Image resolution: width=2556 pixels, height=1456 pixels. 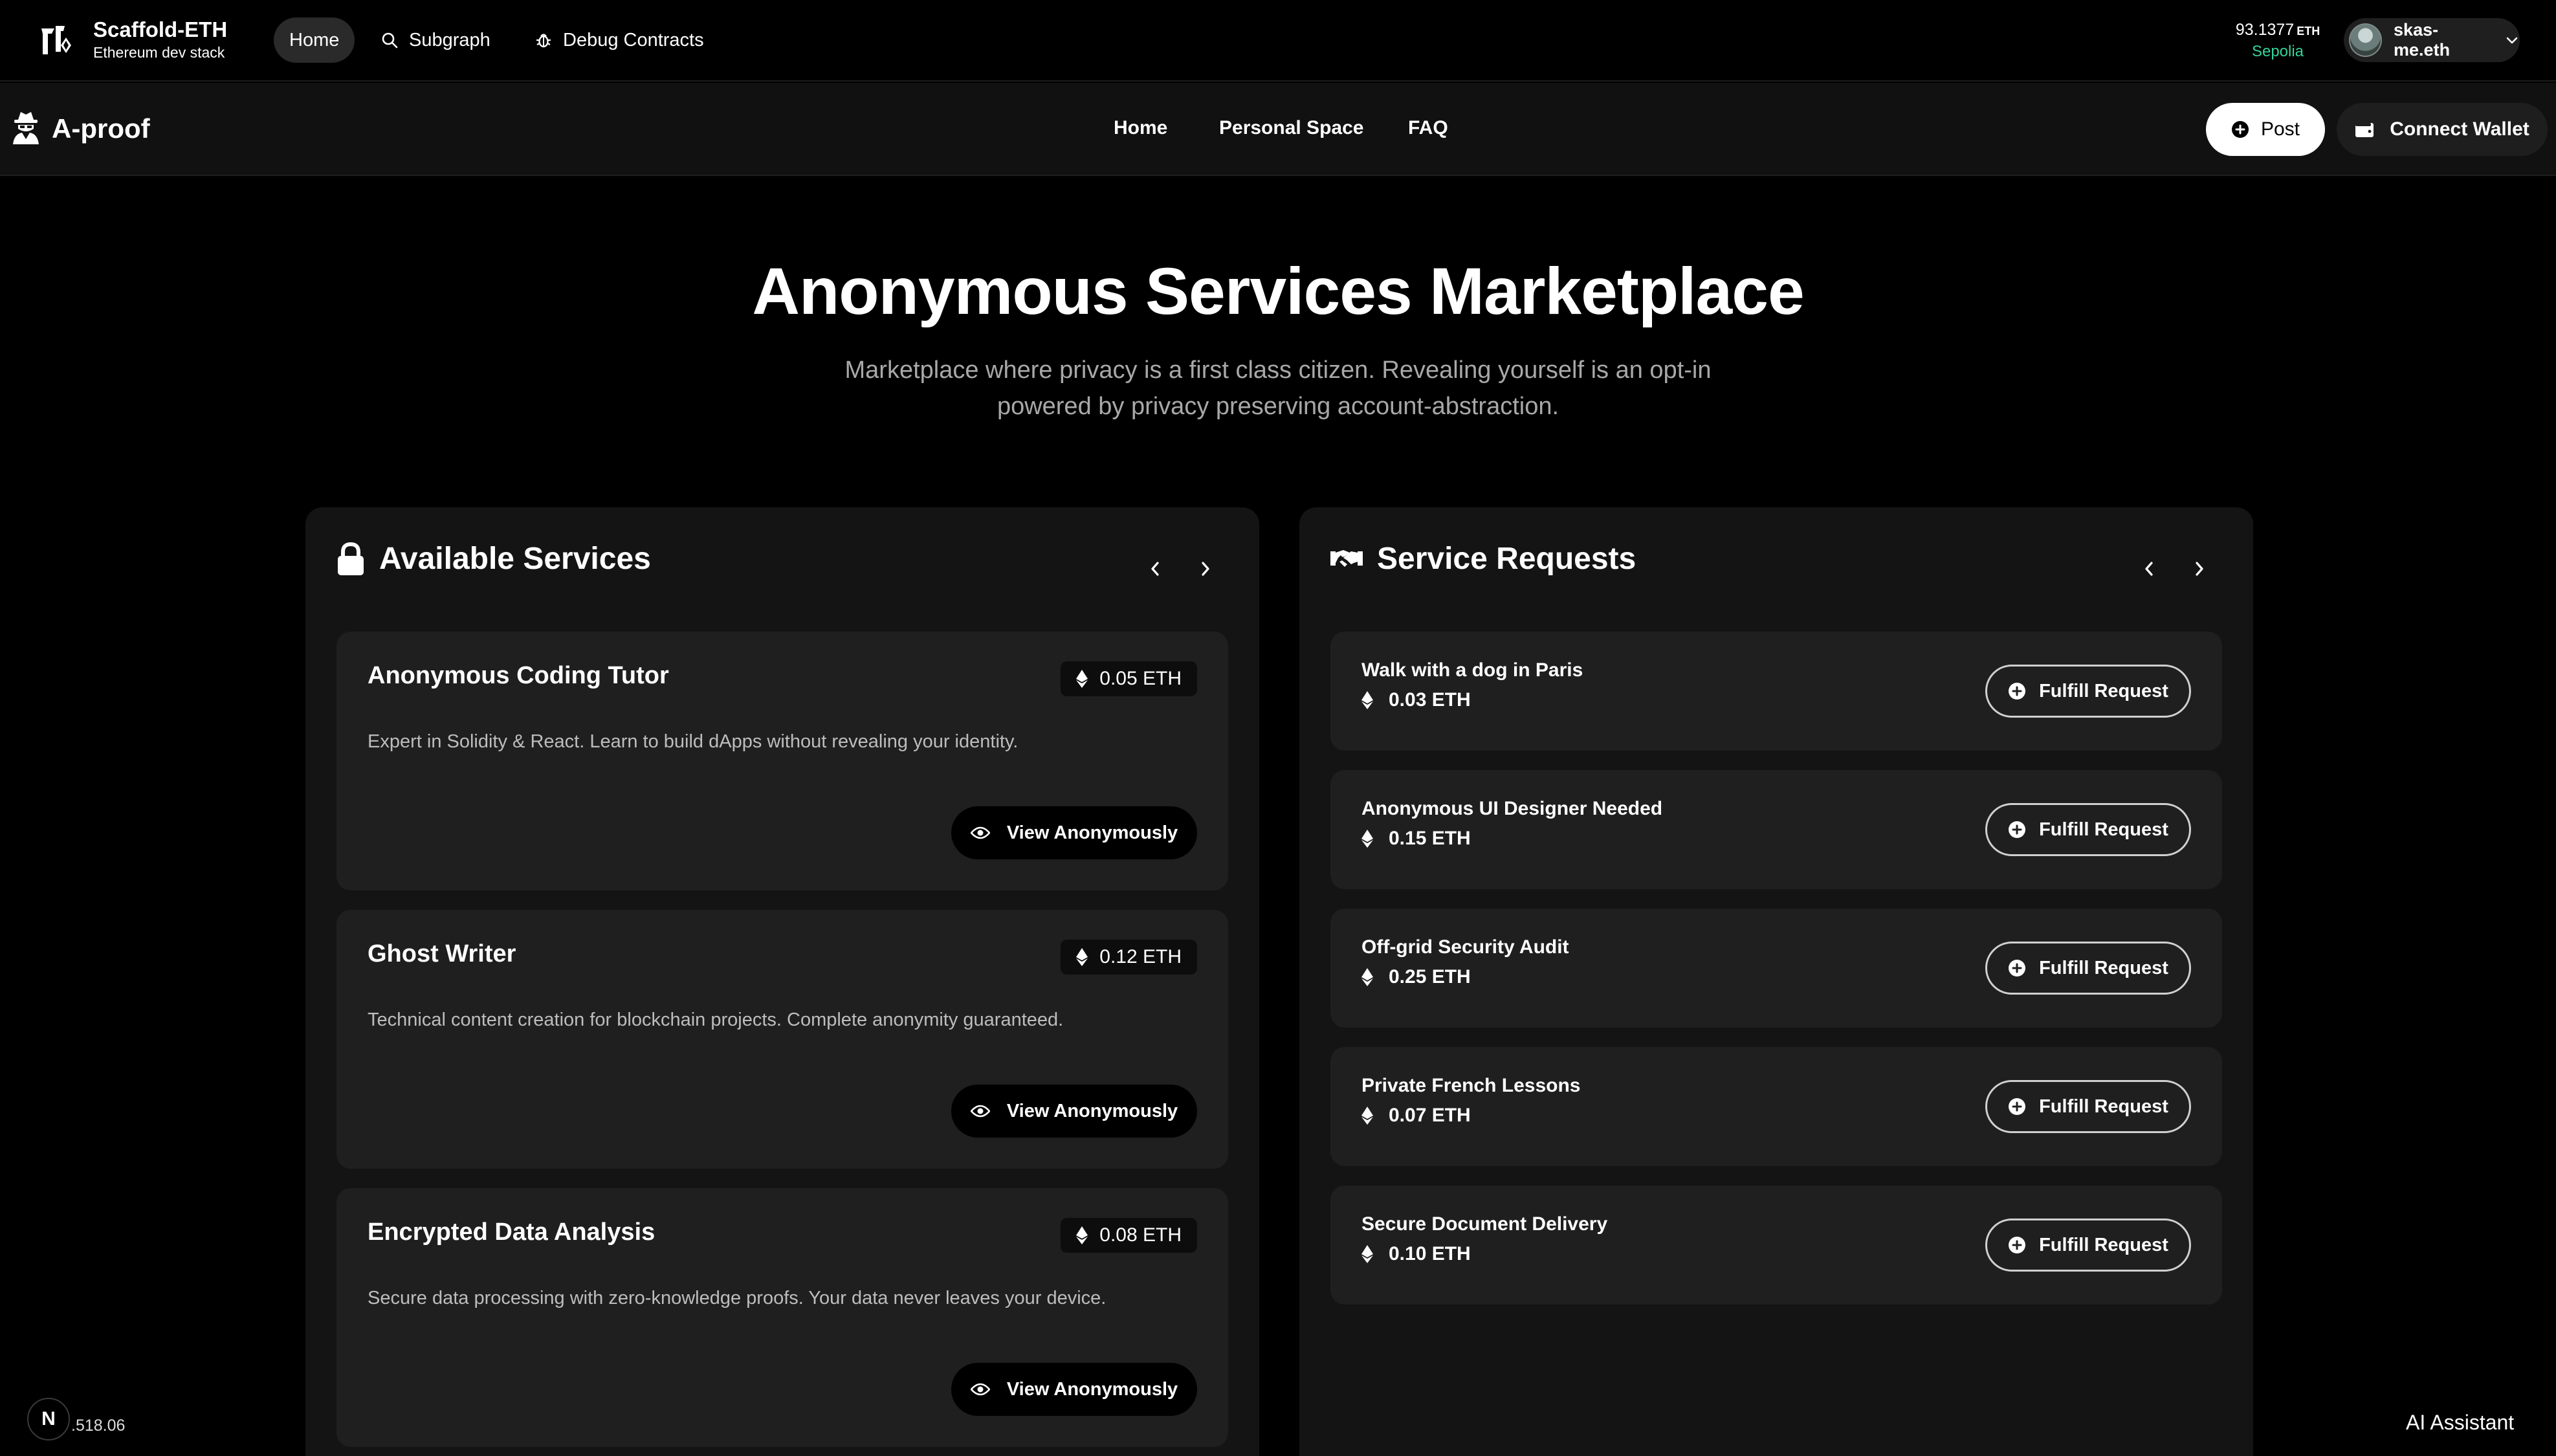 I want to click on service-title: Anonymous Coding Tutor, so click(x=518, y=675).